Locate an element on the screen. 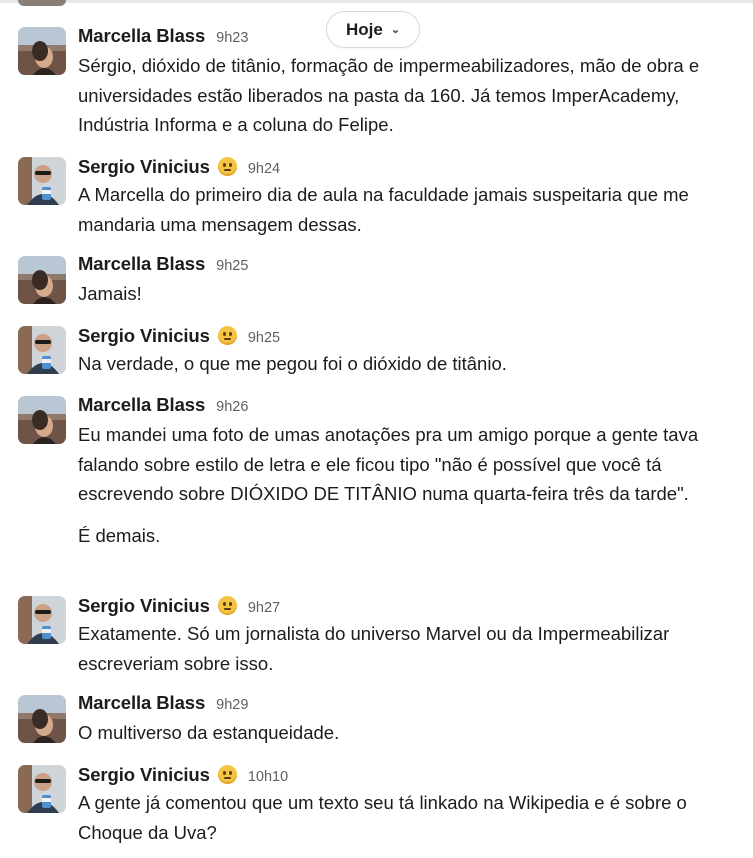 The image size is (753, 858). date-divider-label: Hoje is located at coordinates (364, 29).